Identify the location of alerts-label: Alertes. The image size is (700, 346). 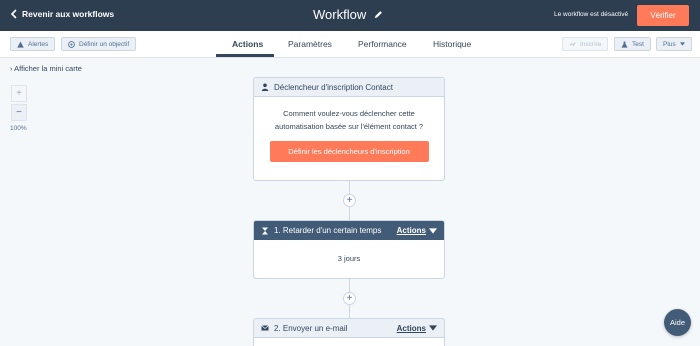
(38, 44).